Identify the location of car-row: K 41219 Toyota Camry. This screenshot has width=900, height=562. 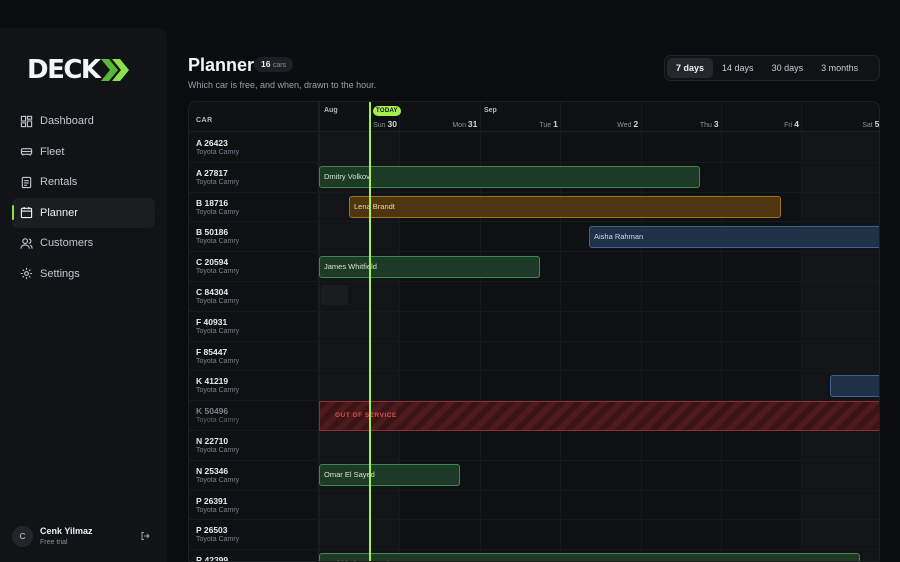
(254, 385).